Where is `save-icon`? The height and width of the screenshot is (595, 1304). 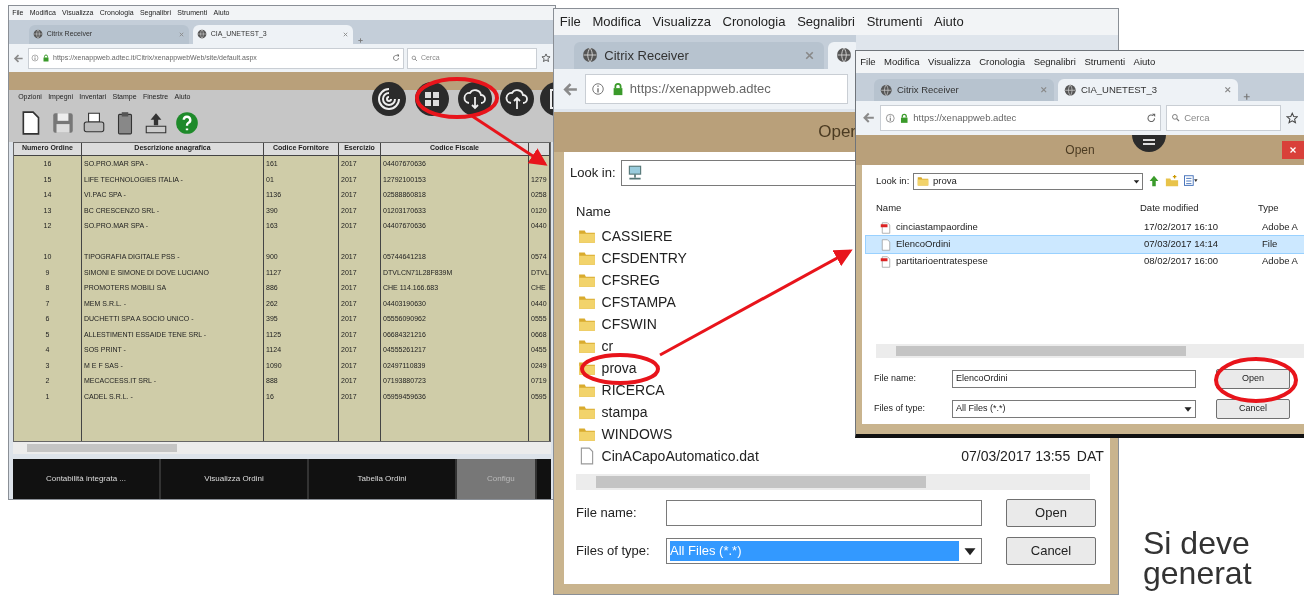
save-icon is located at coordinates (63, 123).